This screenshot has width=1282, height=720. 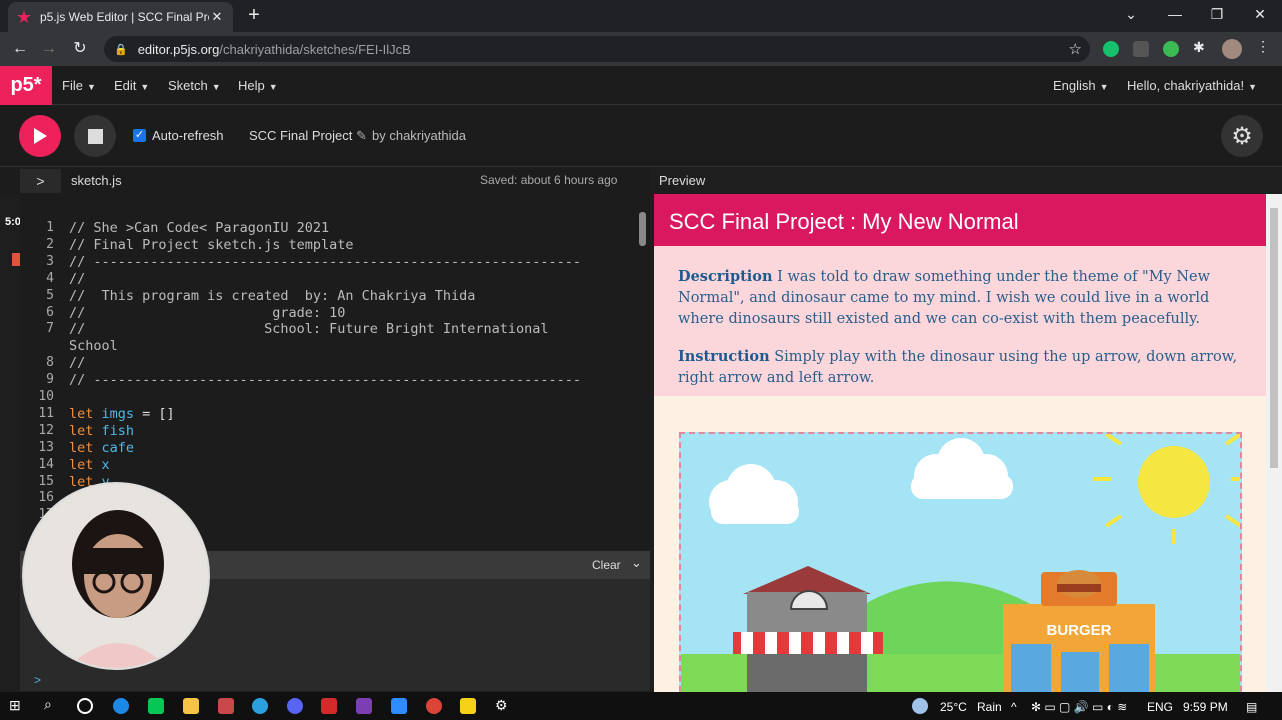 I want to click on line-number: 8, so click(x=50, y=363).